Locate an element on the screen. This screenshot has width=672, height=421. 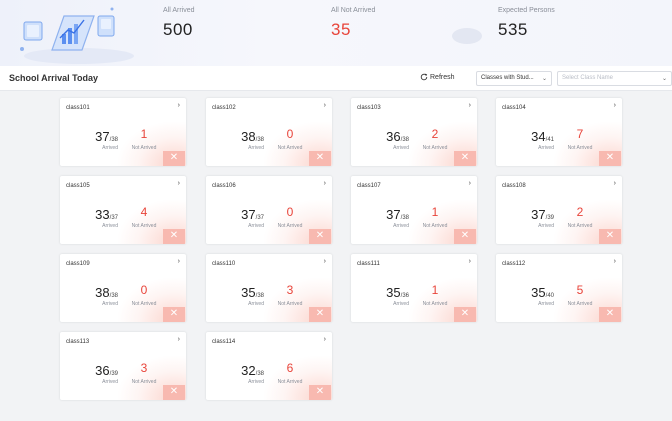
arrived-count: 34/41 is located at coordinates (537, 137).